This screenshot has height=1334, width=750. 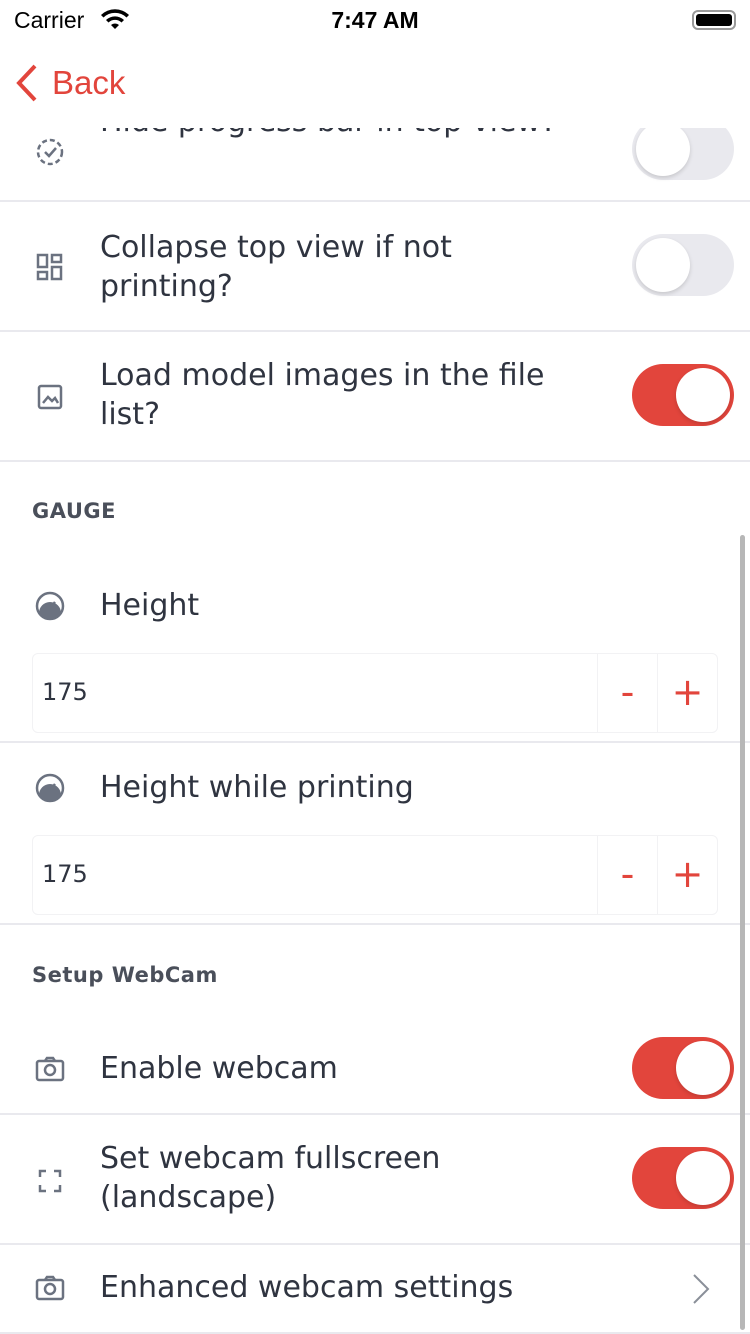 What do you see at coordinates (307, 1287) in the screenshot?
I see `setting-label: Enhanced webcam settings` at bounding box center [307, 1287].